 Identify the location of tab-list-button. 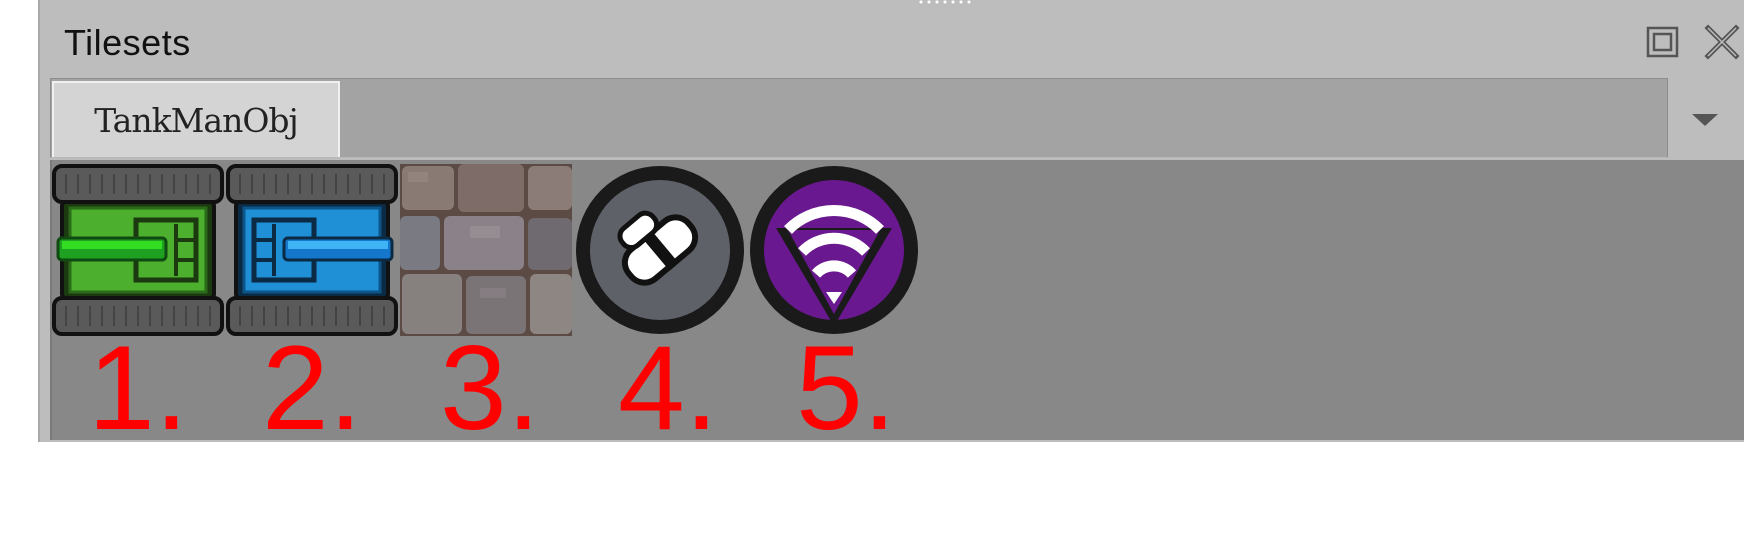
(1705, 119).